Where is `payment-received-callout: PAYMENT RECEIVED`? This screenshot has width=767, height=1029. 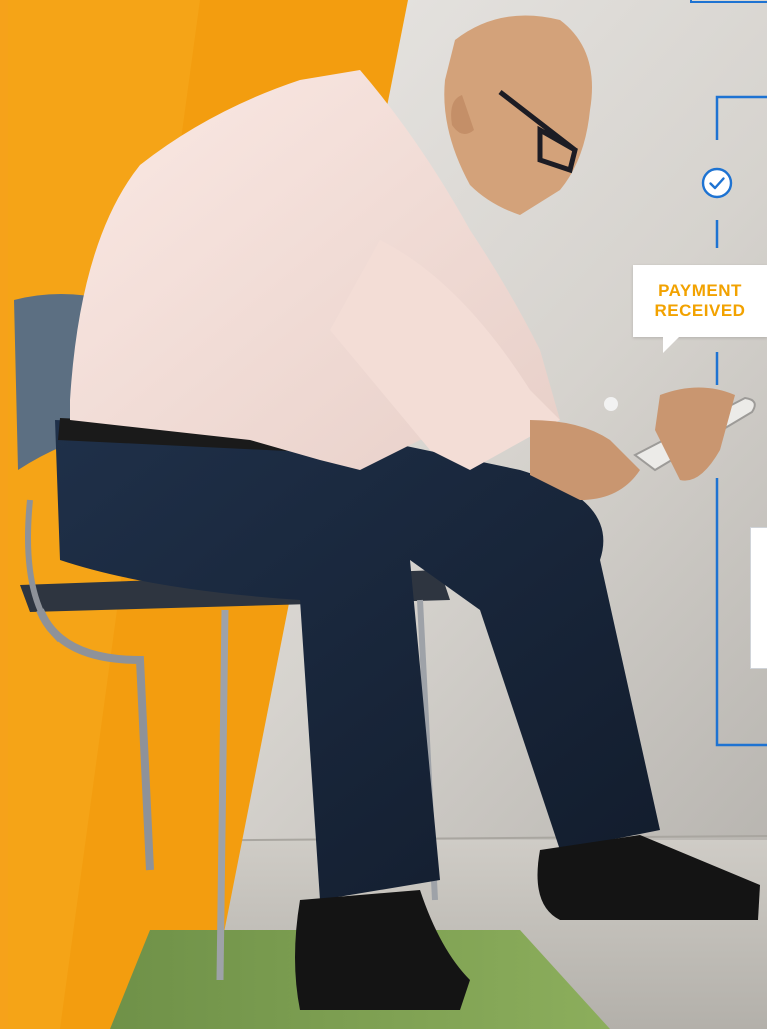
payment-received-callout: PAYMENT RECEIVED is located at coordinates (700, 309).